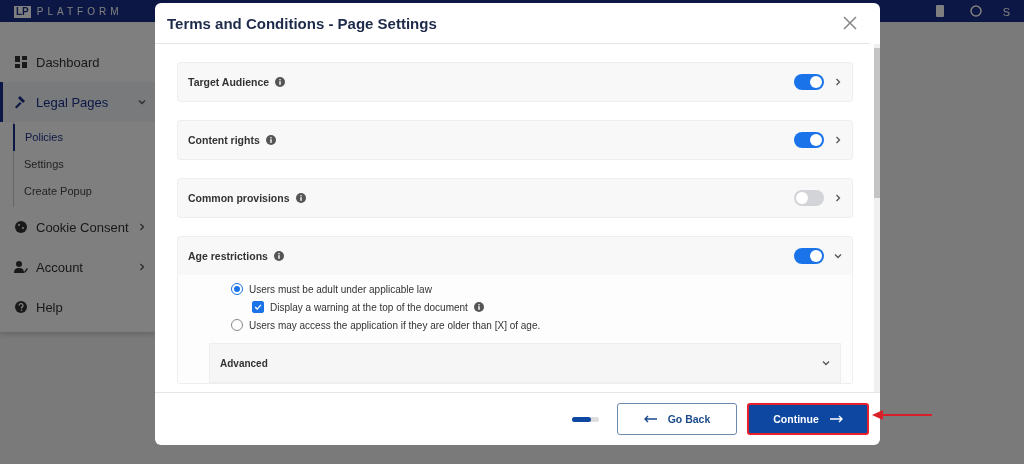  I want to click on option-label: Users may access the application if they are older than [X] of age., so click(395, 325).